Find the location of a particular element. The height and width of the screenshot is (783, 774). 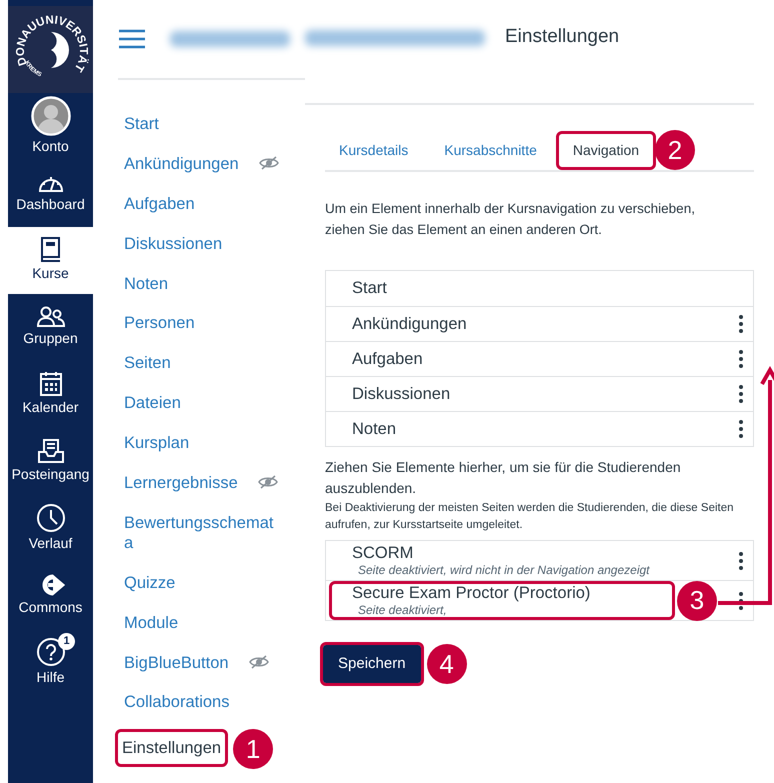

global-nav-item: Kurse is located at coordinates (50, 260).